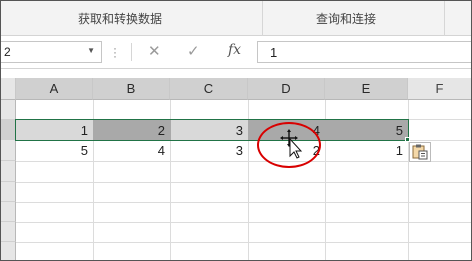  I want to click on cell-e-row2: 1, so click(366, 150).